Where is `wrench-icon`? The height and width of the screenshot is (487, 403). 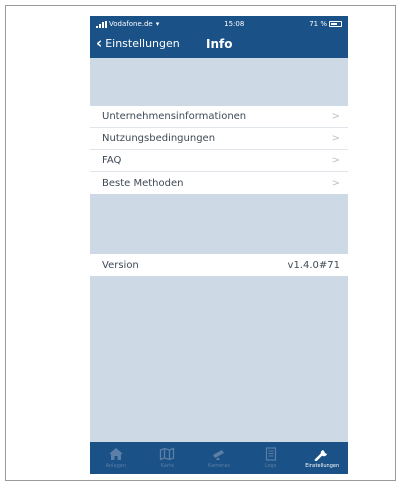 wrench-icon is located at coordinates (321, 455).